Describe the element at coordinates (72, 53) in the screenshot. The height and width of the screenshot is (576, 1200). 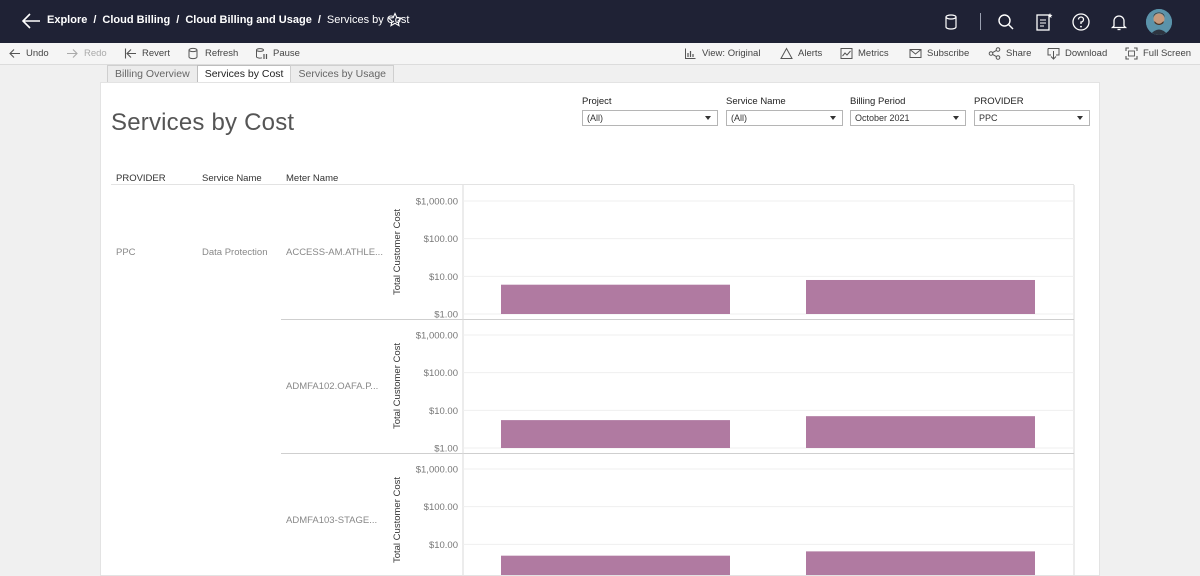
I see `redo-arrow-icon` at that location.